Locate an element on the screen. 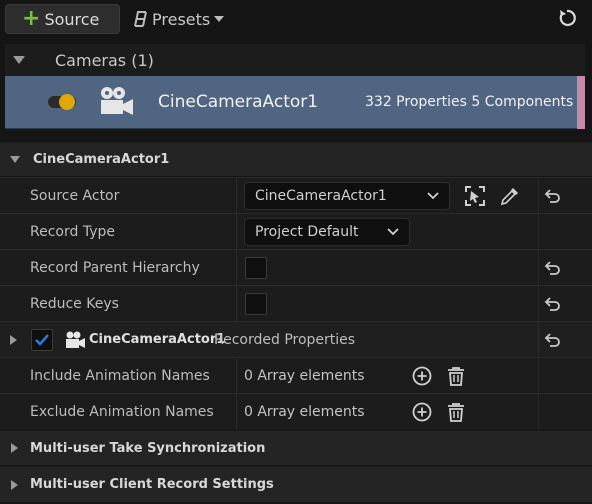 This screenshot has width=592, height=504. row-record-parent-hierarchy: Record Parent Hierarchy is located at coordinates (296, 267).